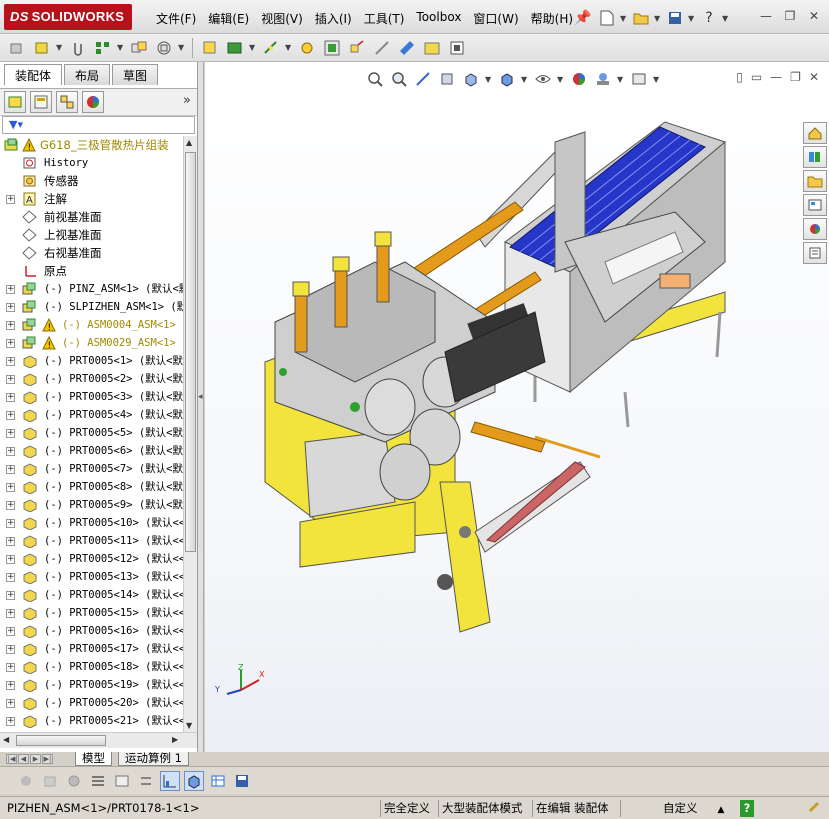 Image resolution: width=829 pixels, height=819 pixels. I want to click on tree-item: 右视基准面, so click(91, 253).